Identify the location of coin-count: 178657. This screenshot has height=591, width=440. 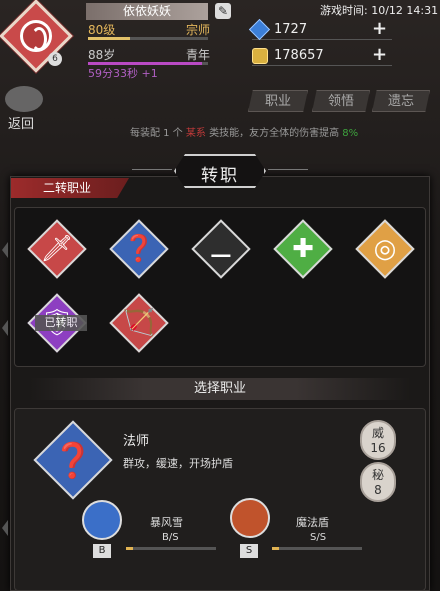
(299, 55).